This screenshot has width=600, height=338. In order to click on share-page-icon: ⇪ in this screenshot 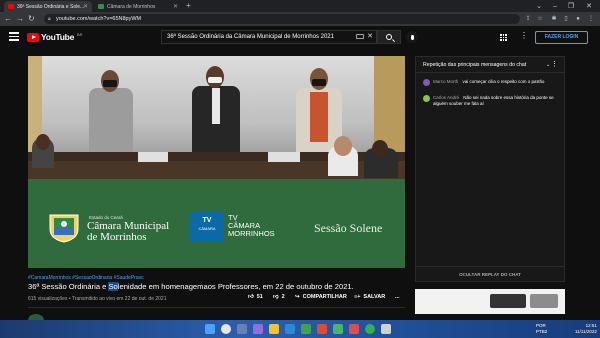, I will do `click(528, 19)`.